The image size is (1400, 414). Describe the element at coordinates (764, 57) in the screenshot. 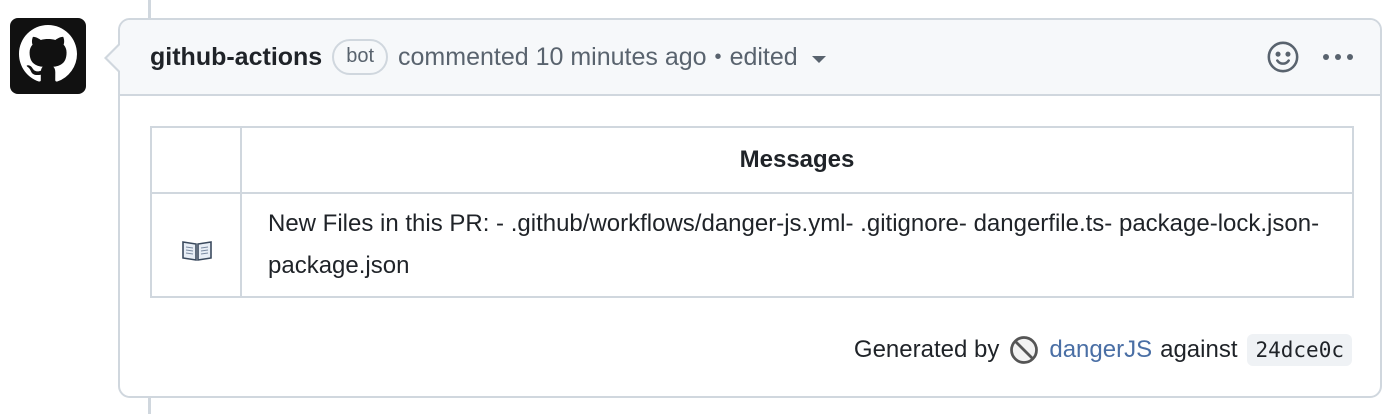

I see `edited-label: edited` at that location.